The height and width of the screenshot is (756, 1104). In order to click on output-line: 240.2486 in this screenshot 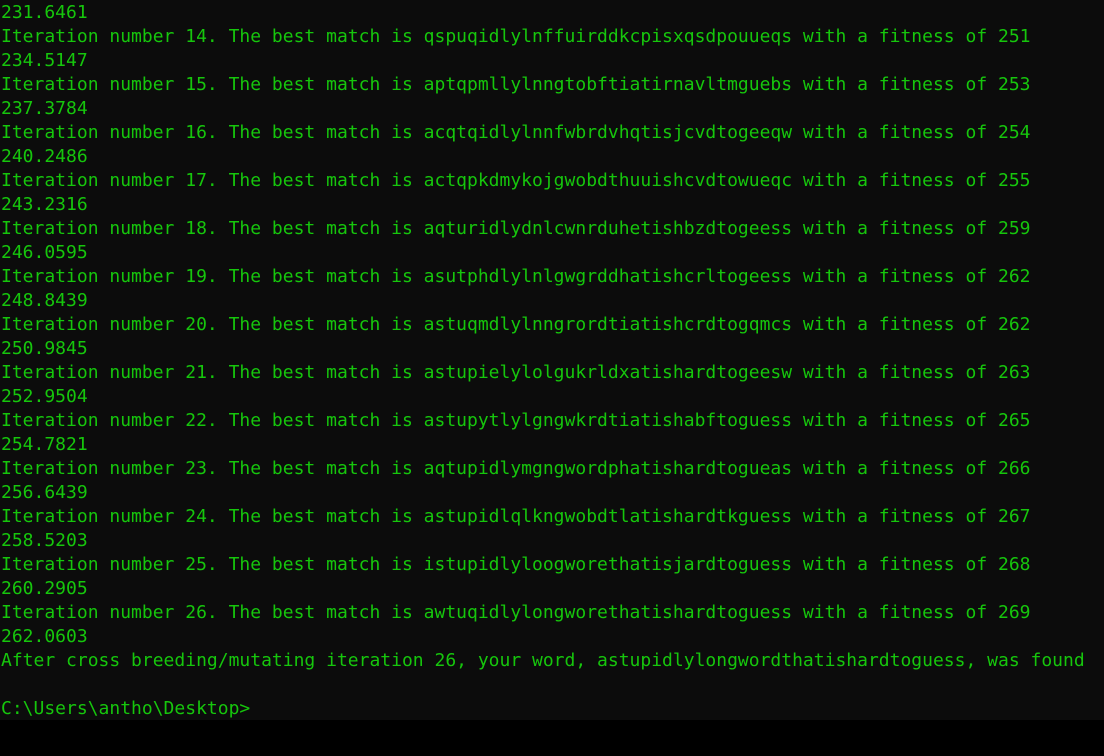, I will do `click(44, 156)`.